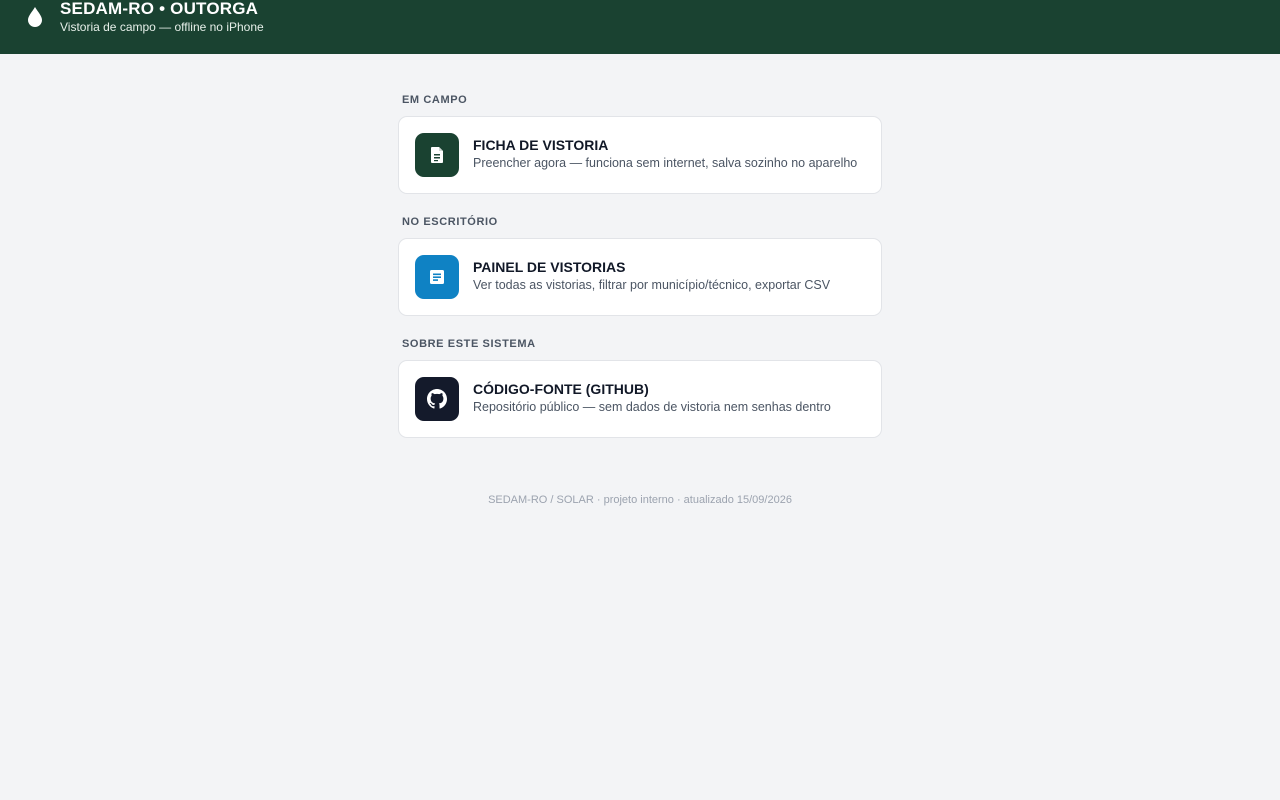  What do you see at coordinates (437, 155) in the screenshot?
I see `document-icon` at bounding box center [437, 155].